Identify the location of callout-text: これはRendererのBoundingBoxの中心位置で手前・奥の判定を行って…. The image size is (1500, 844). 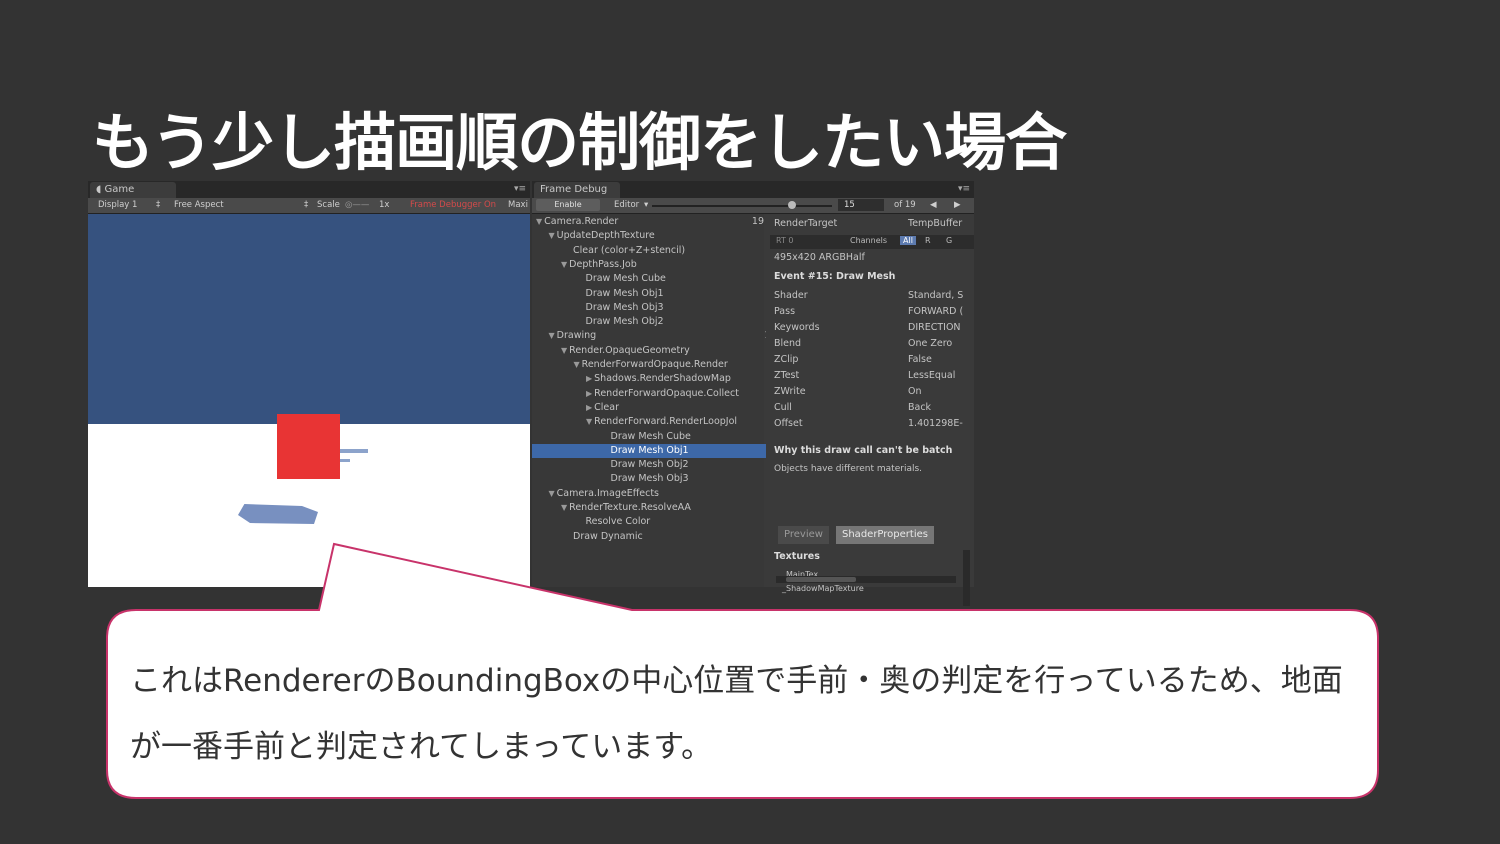
(736, 714).